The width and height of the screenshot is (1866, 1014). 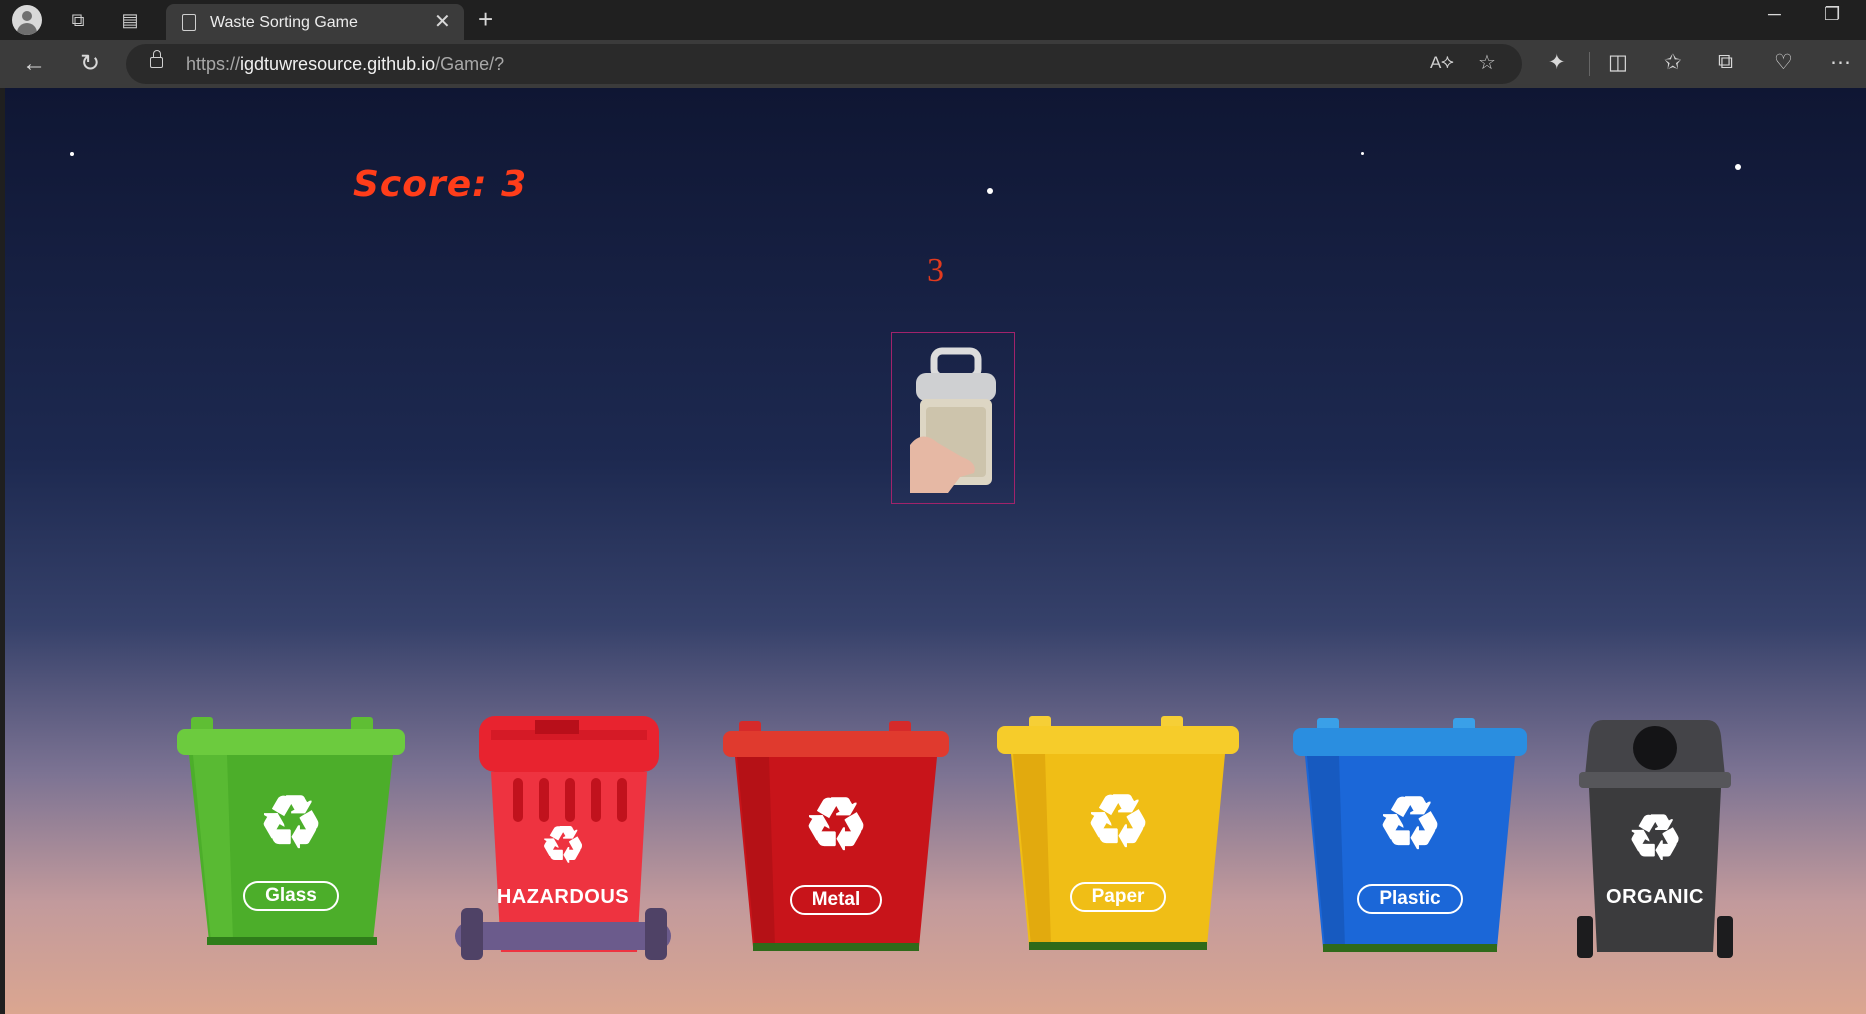 I want to click on bin-label-glass: Glass, so click(x=291, y=896).